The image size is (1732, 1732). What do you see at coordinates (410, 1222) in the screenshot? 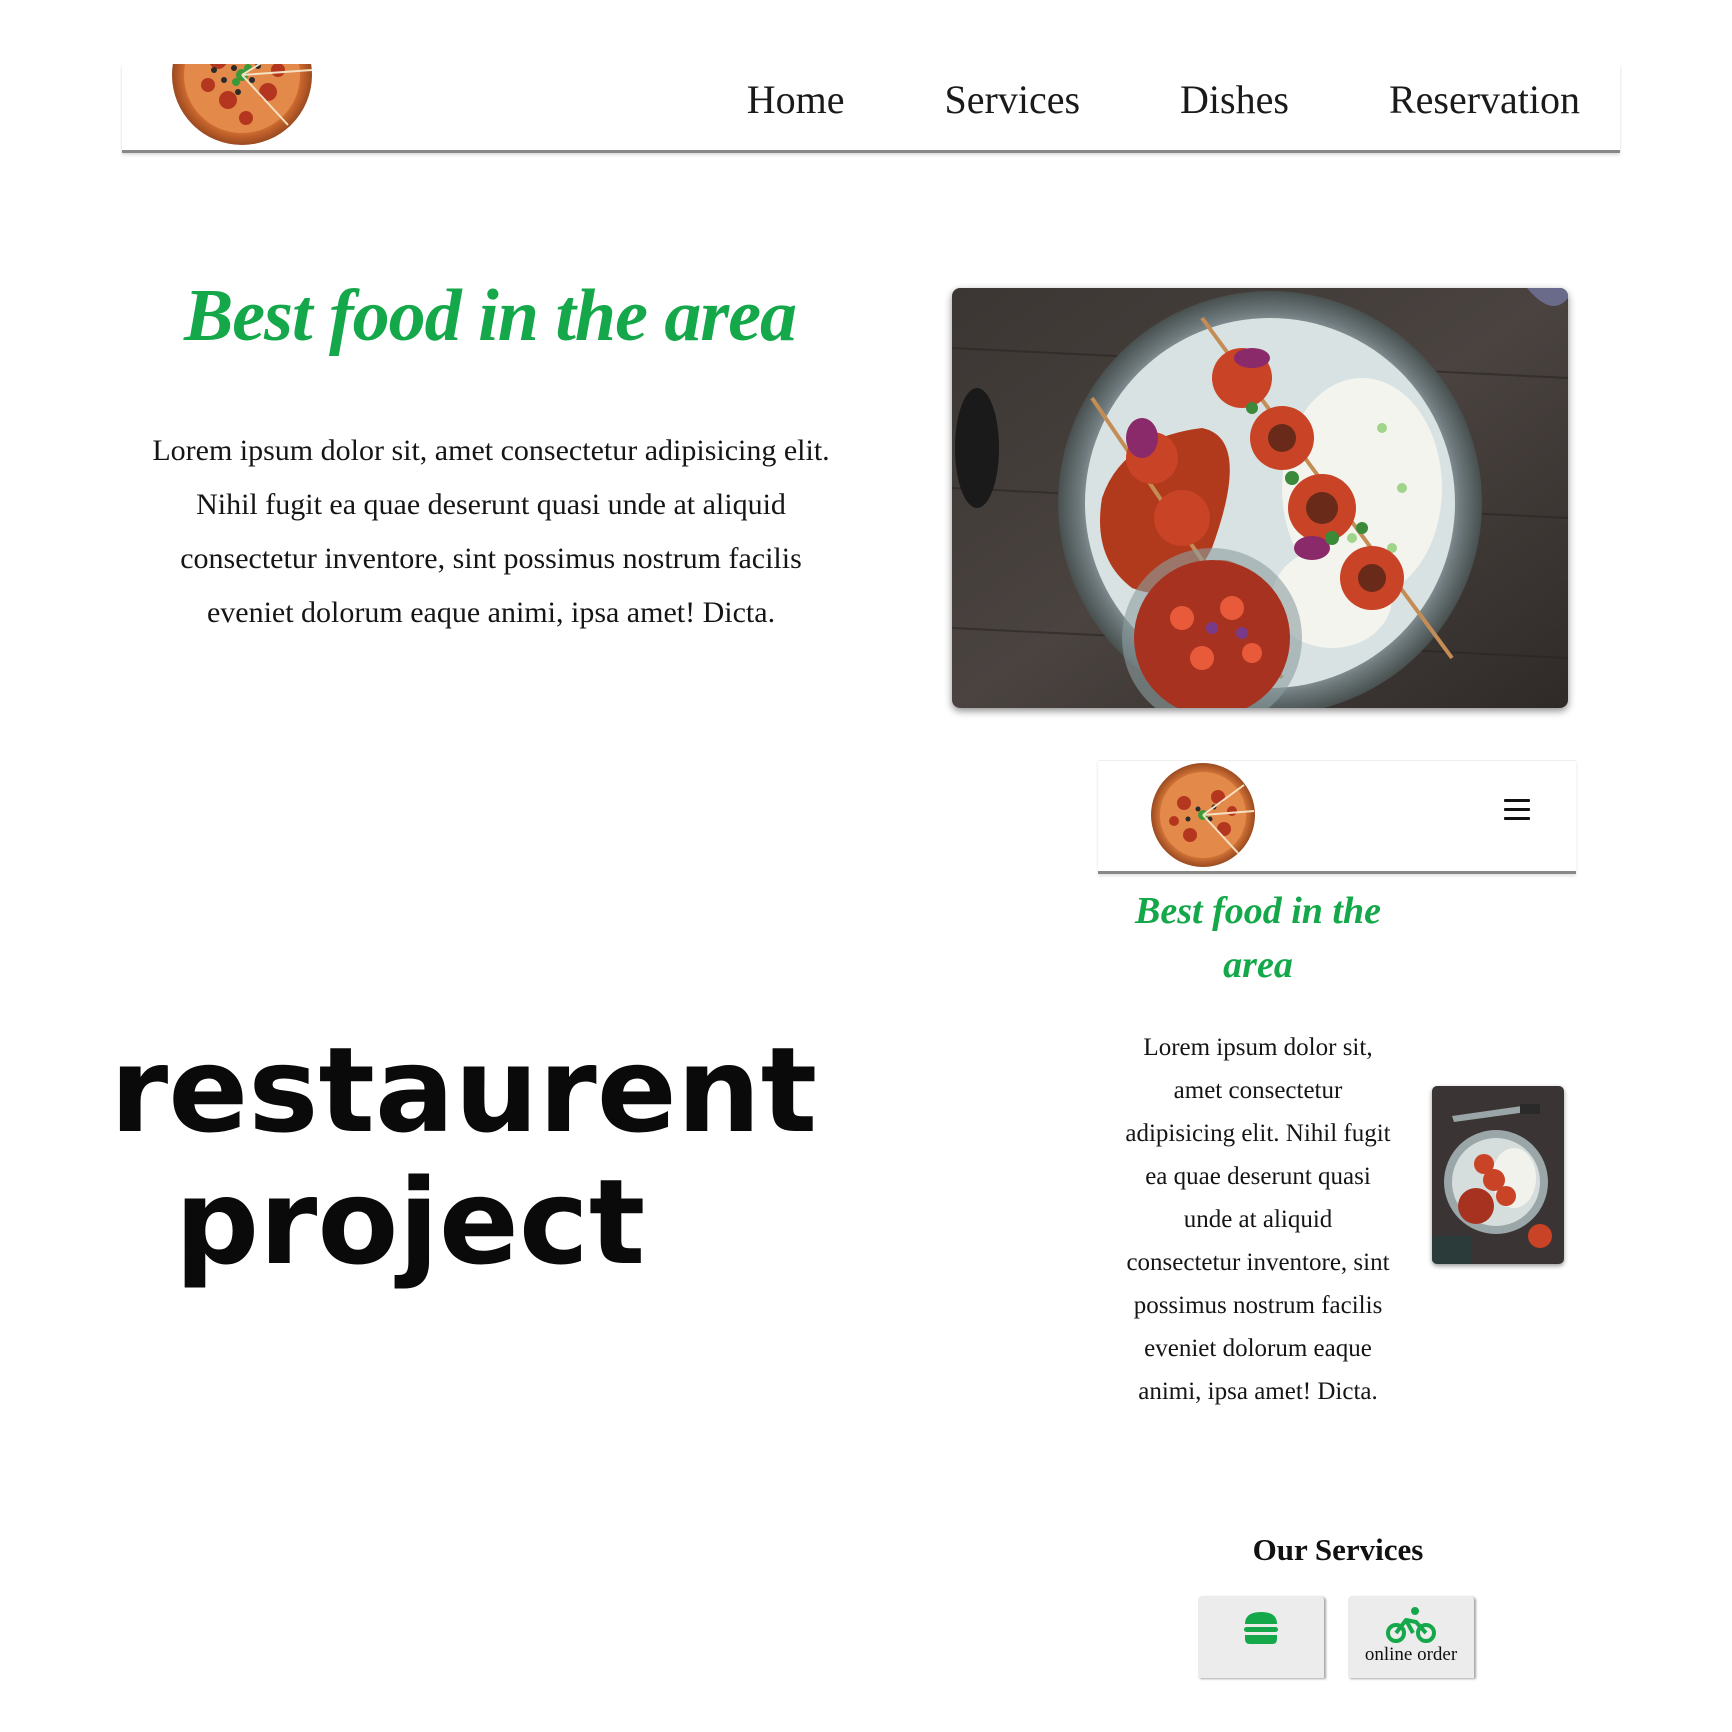
I see `caption-line-2: project` at bounding box center [410, 1222].